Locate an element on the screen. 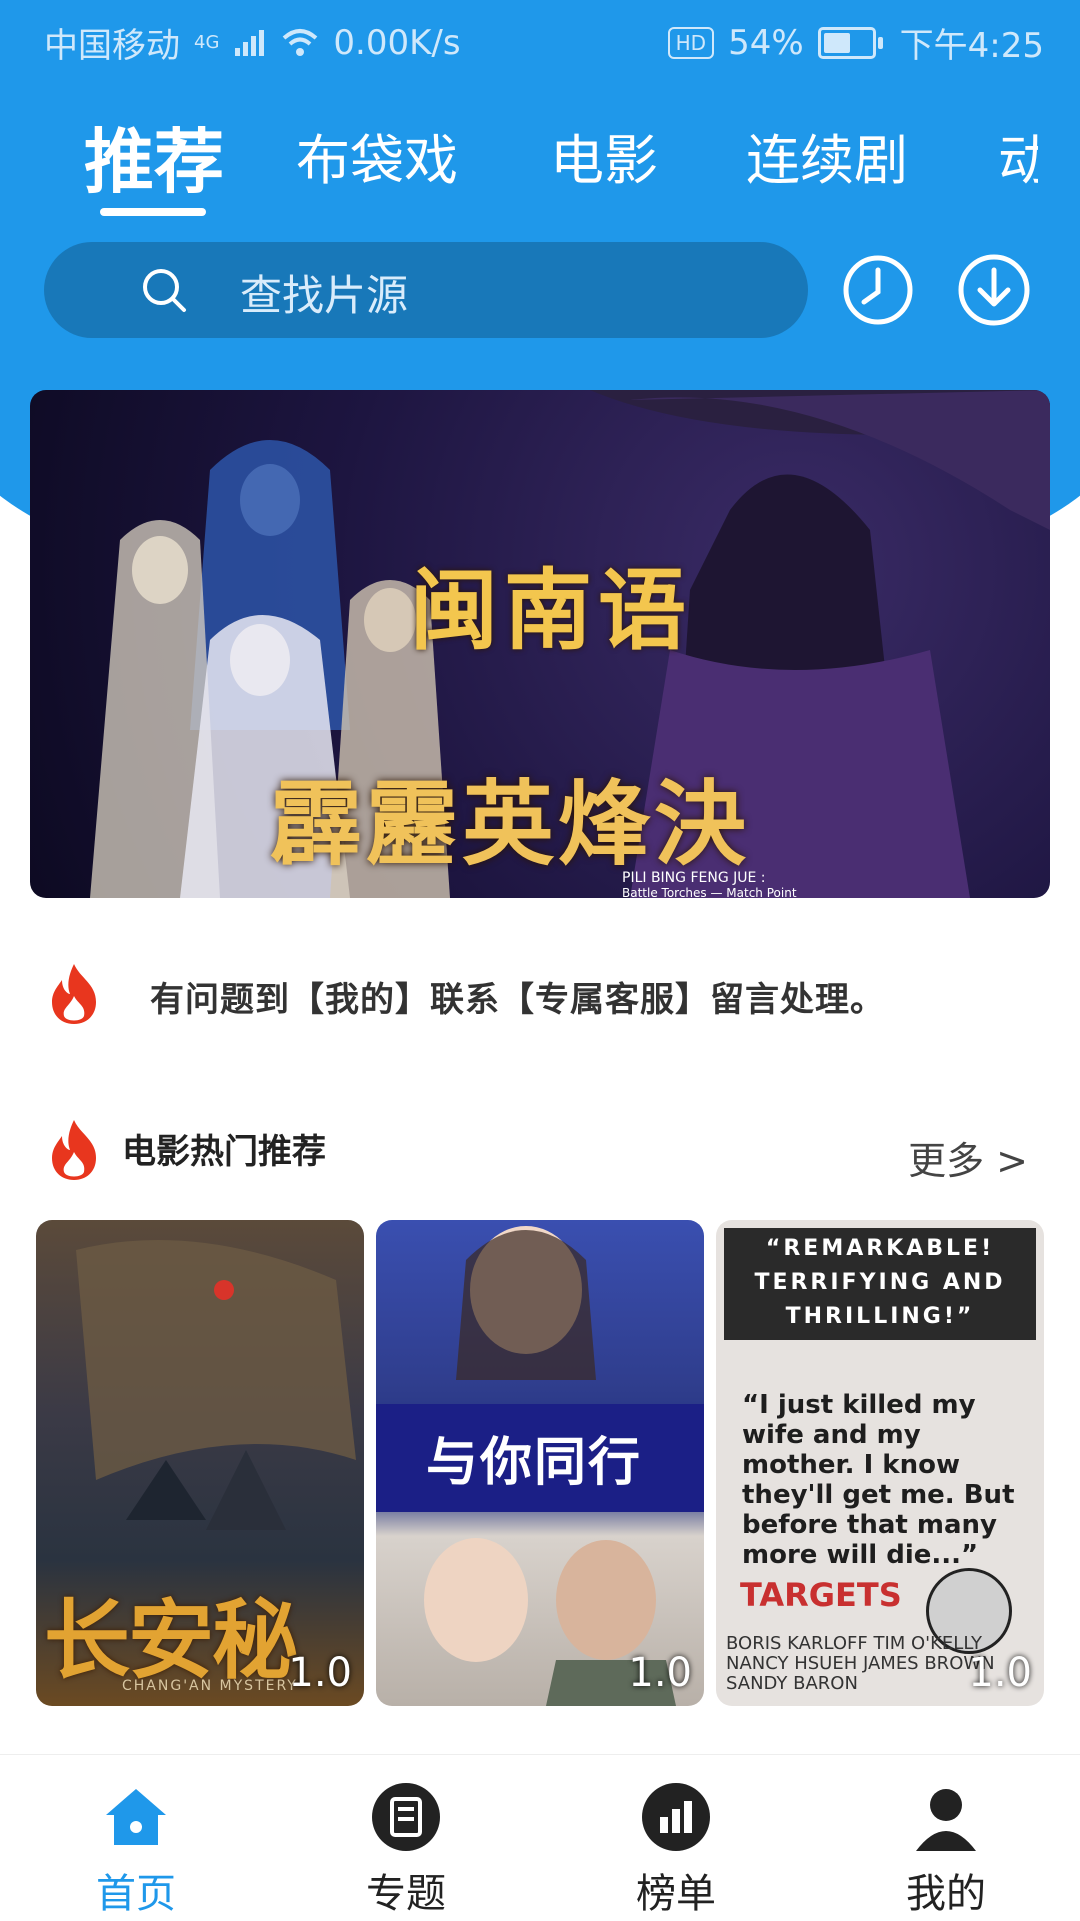 The height and width of the screenshot is (1921, 1080). section-title: 电影热门推荐 is located at coordinates (224, 1152).